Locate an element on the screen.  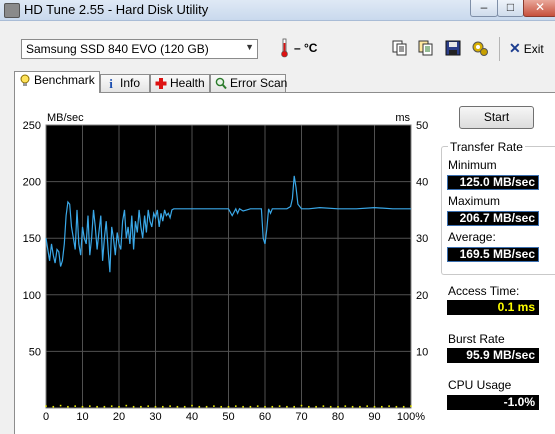
access-time-value: 0.1 ms is located at coordinates (493, 307).